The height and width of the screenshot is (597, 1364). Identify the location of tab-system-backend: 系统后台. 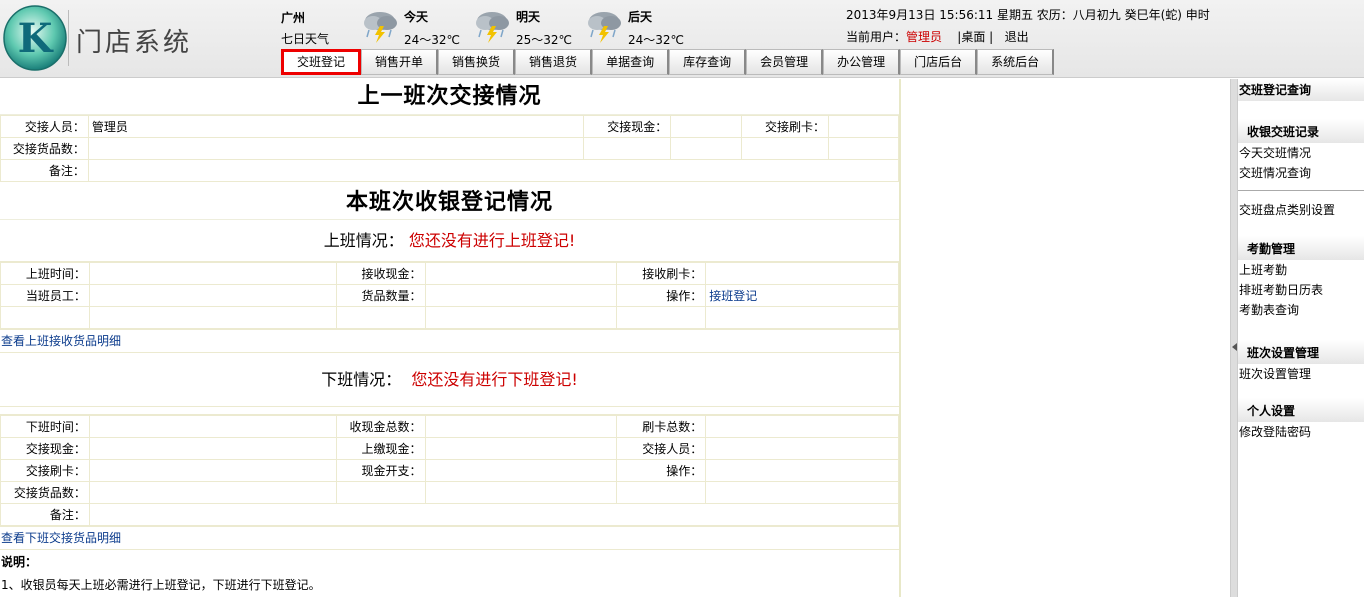
(1016, 62).